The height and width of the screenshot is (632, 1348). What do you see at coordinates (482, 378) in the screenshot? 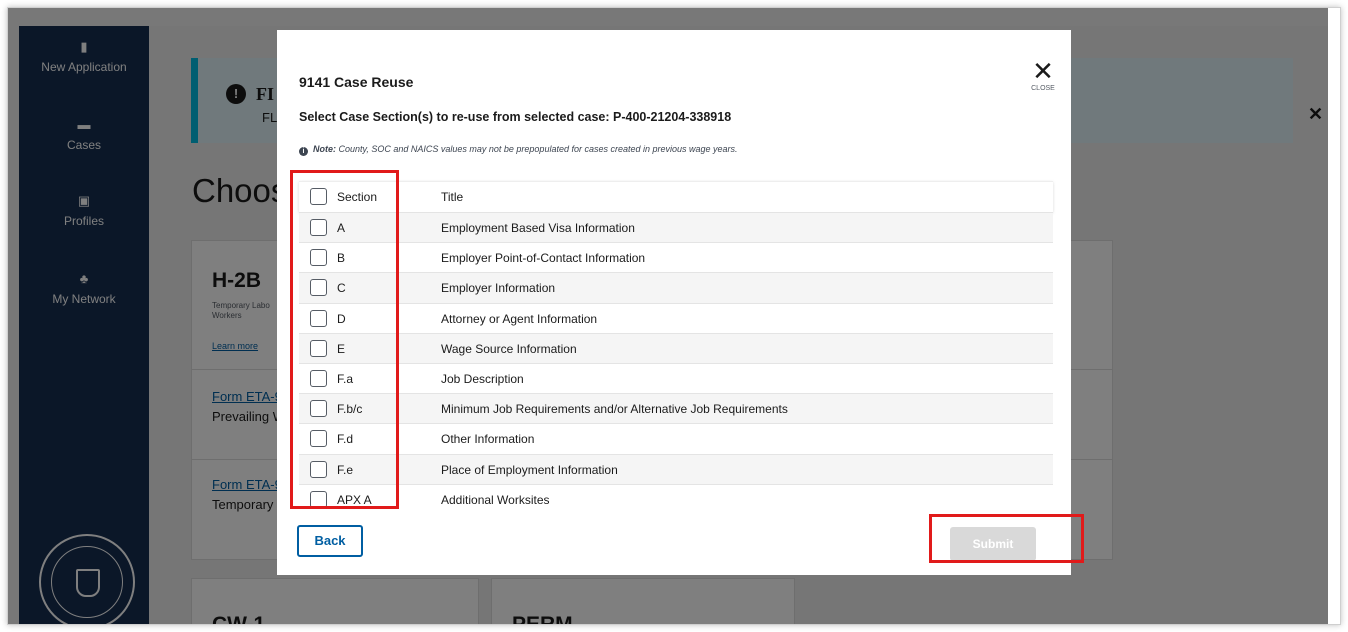
I see `section-title: Job Description` at bounding box center [482, 378].